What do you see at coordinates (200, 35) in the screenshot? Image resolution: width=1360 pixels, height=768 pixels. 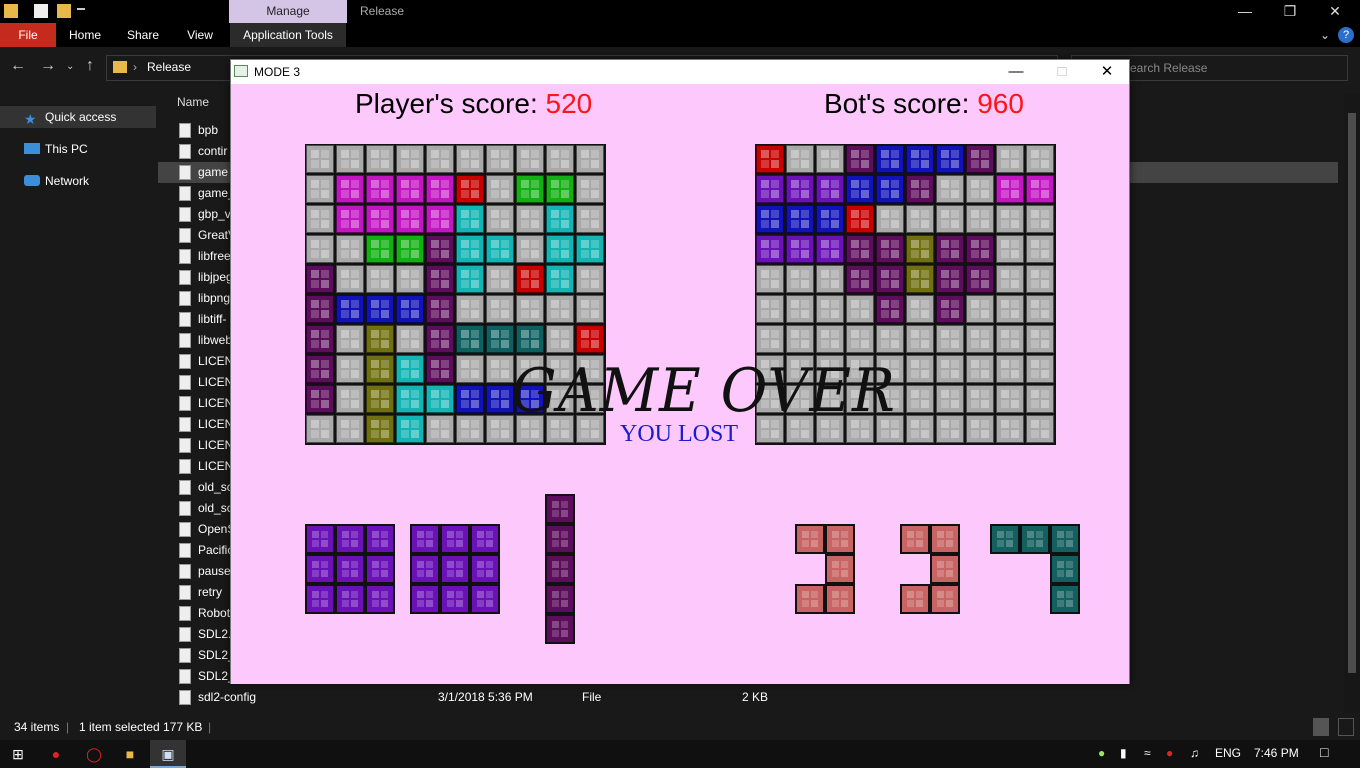 I see `tab-view: View` at bounding box center [200, 35].